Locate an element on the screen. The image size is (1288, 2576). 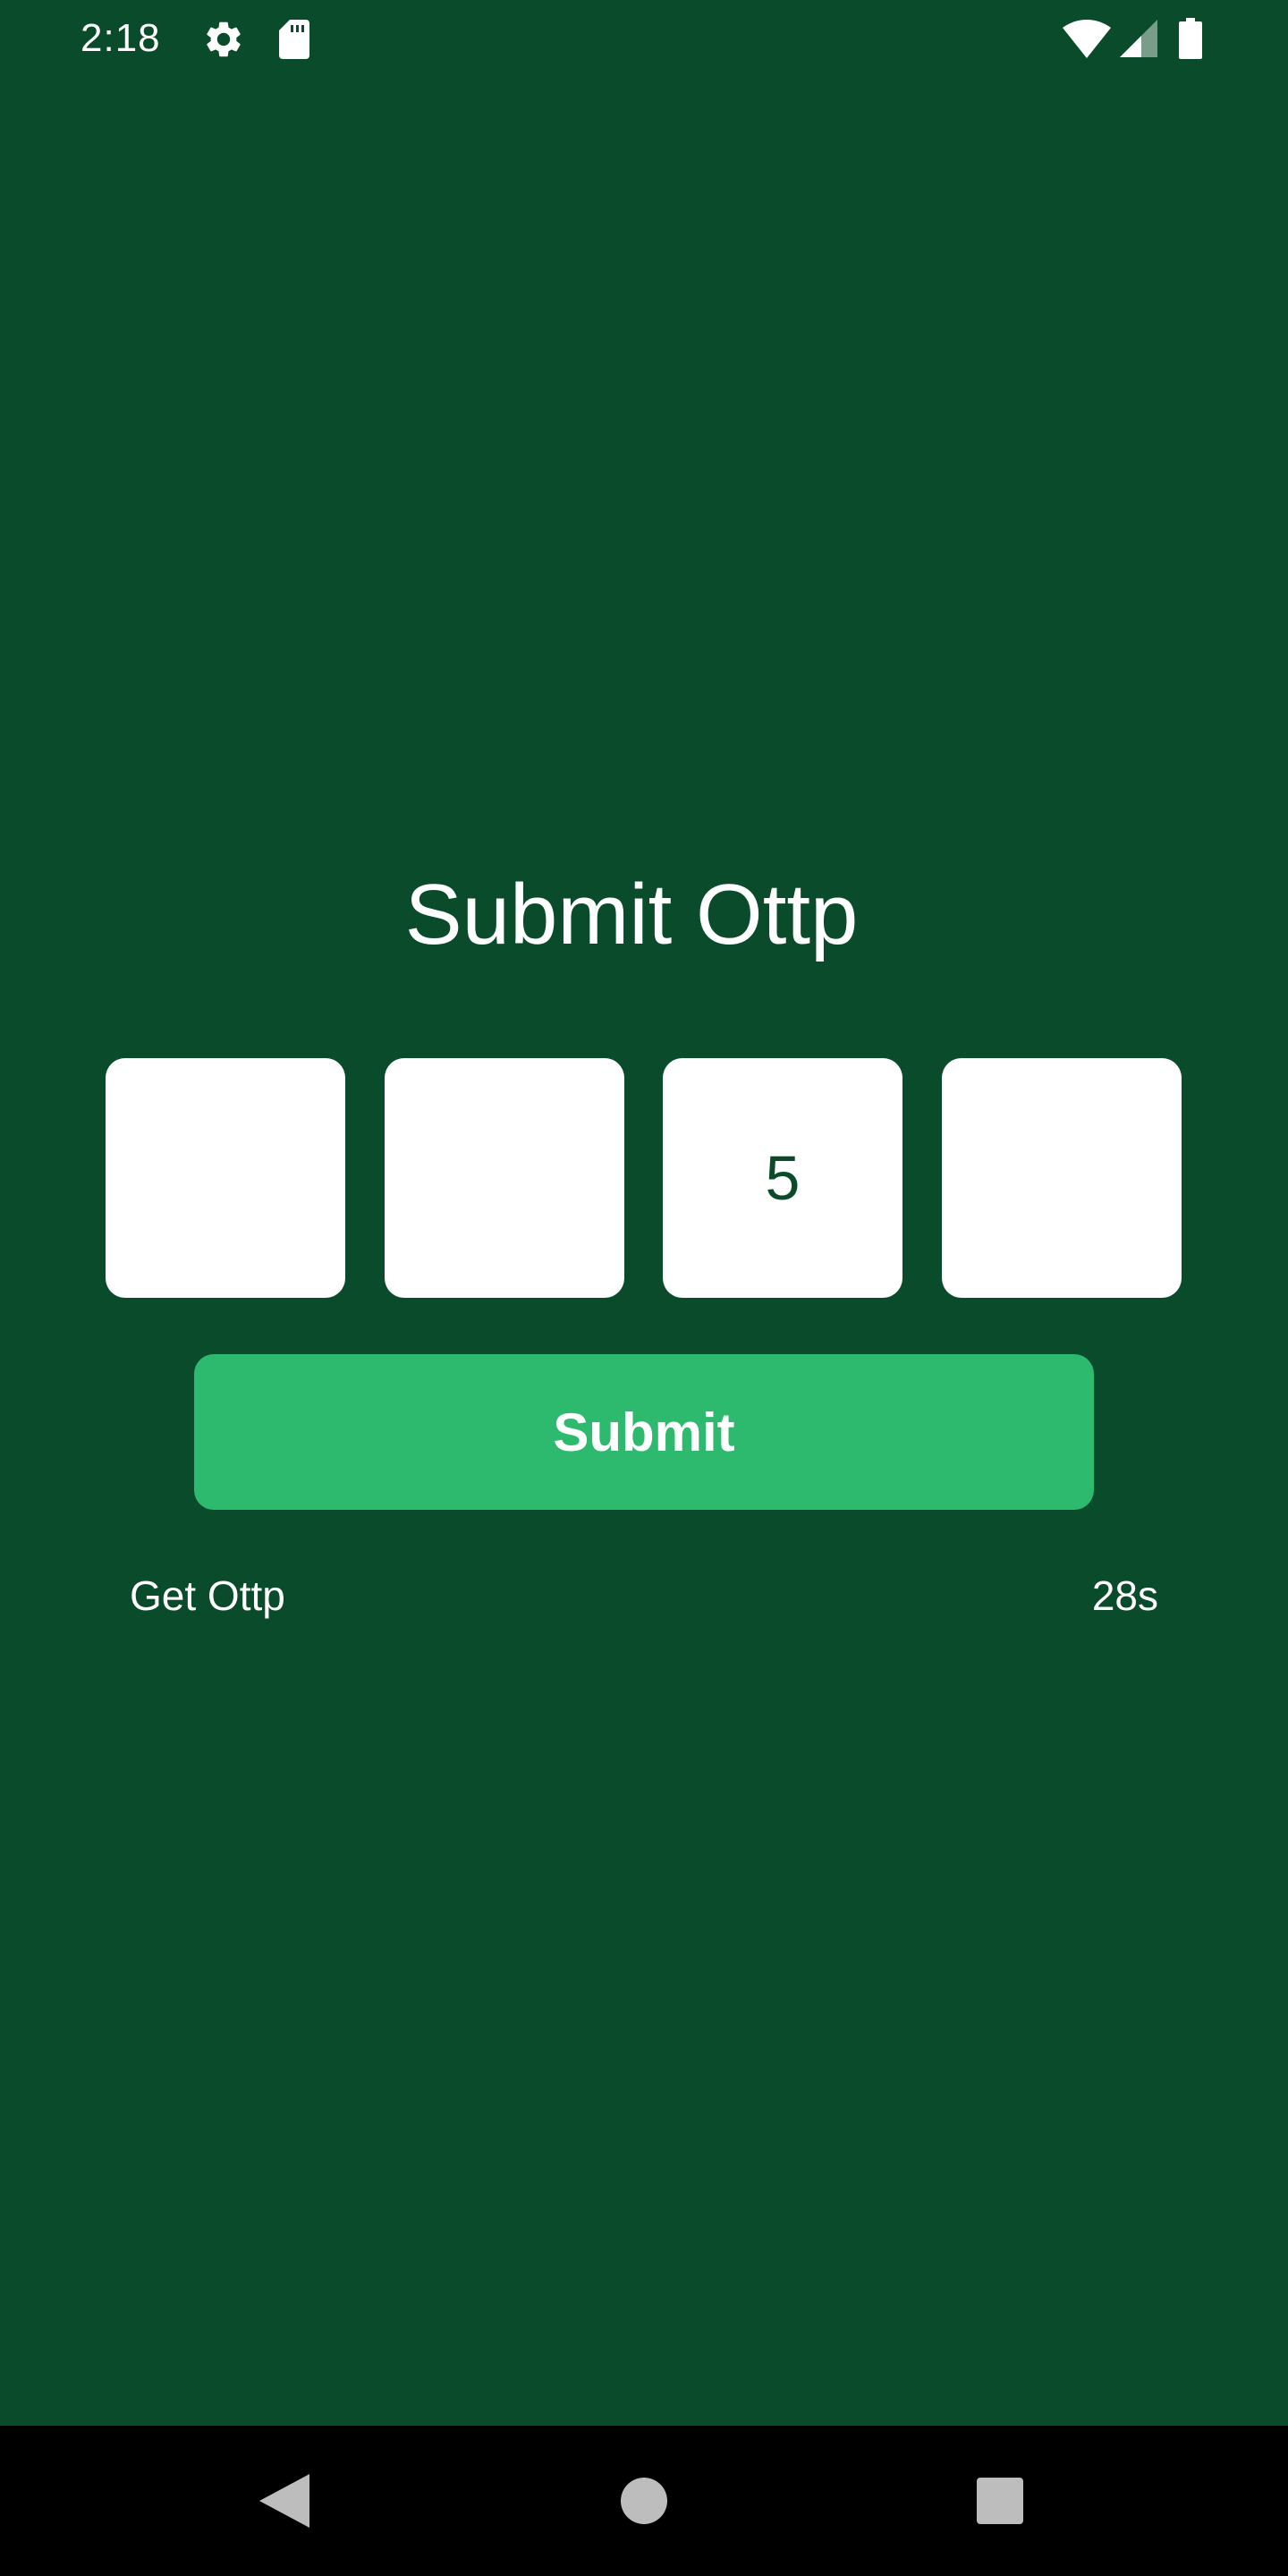
signal-icon is located at coordinates (1138, 38).